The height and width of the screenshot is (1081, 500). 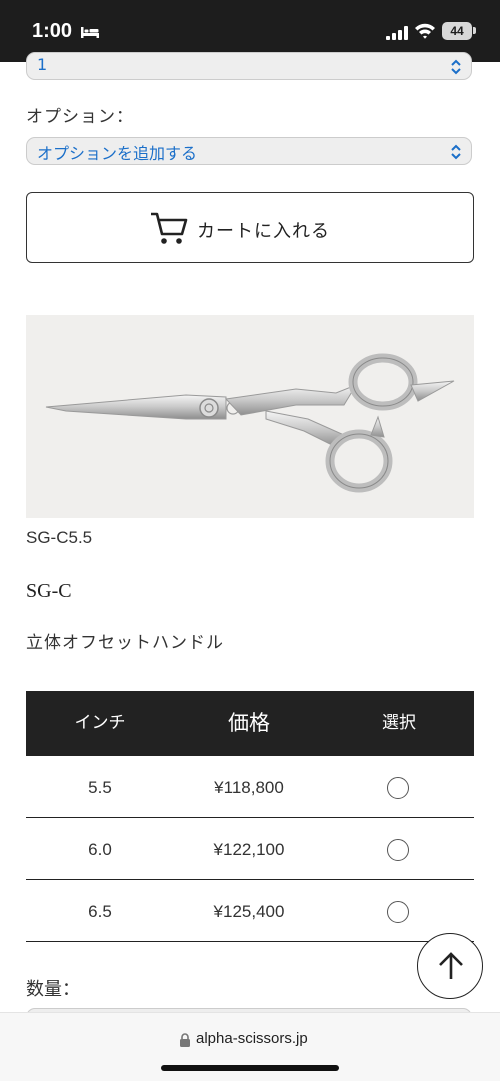 What do you see at coordinates (52, 31) in the screenshot?
I see `status-time: 1:00` at bounding box center [52, 31].